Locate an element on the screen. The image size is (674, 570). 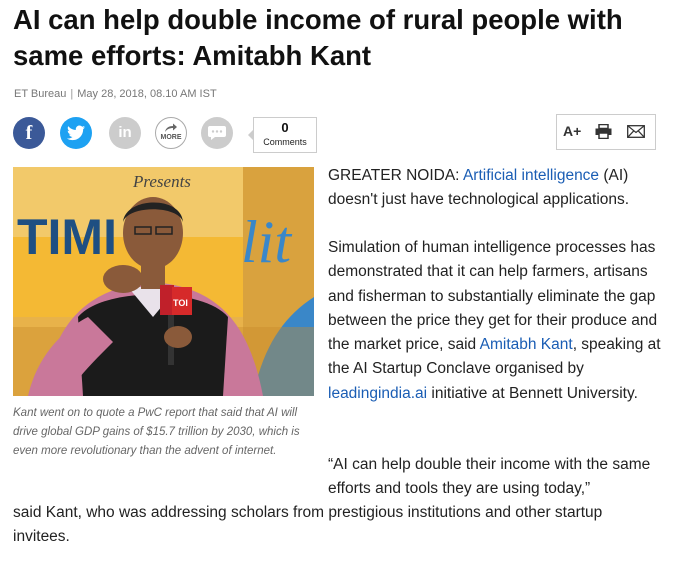
article-tools: A+ is located at coordinates (606, 132).